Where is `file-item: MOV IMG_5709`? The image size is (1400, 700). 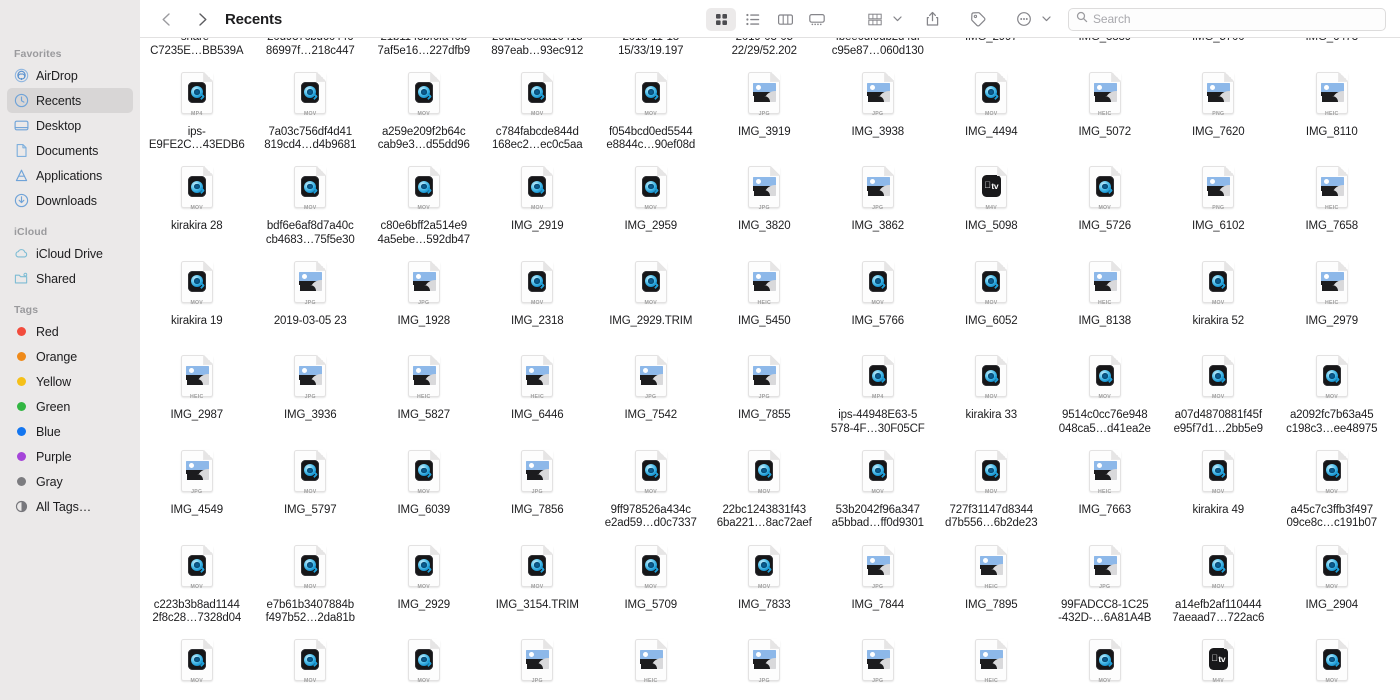
file-item: MOV IMG_5709 is located at coordinates (651, 583).